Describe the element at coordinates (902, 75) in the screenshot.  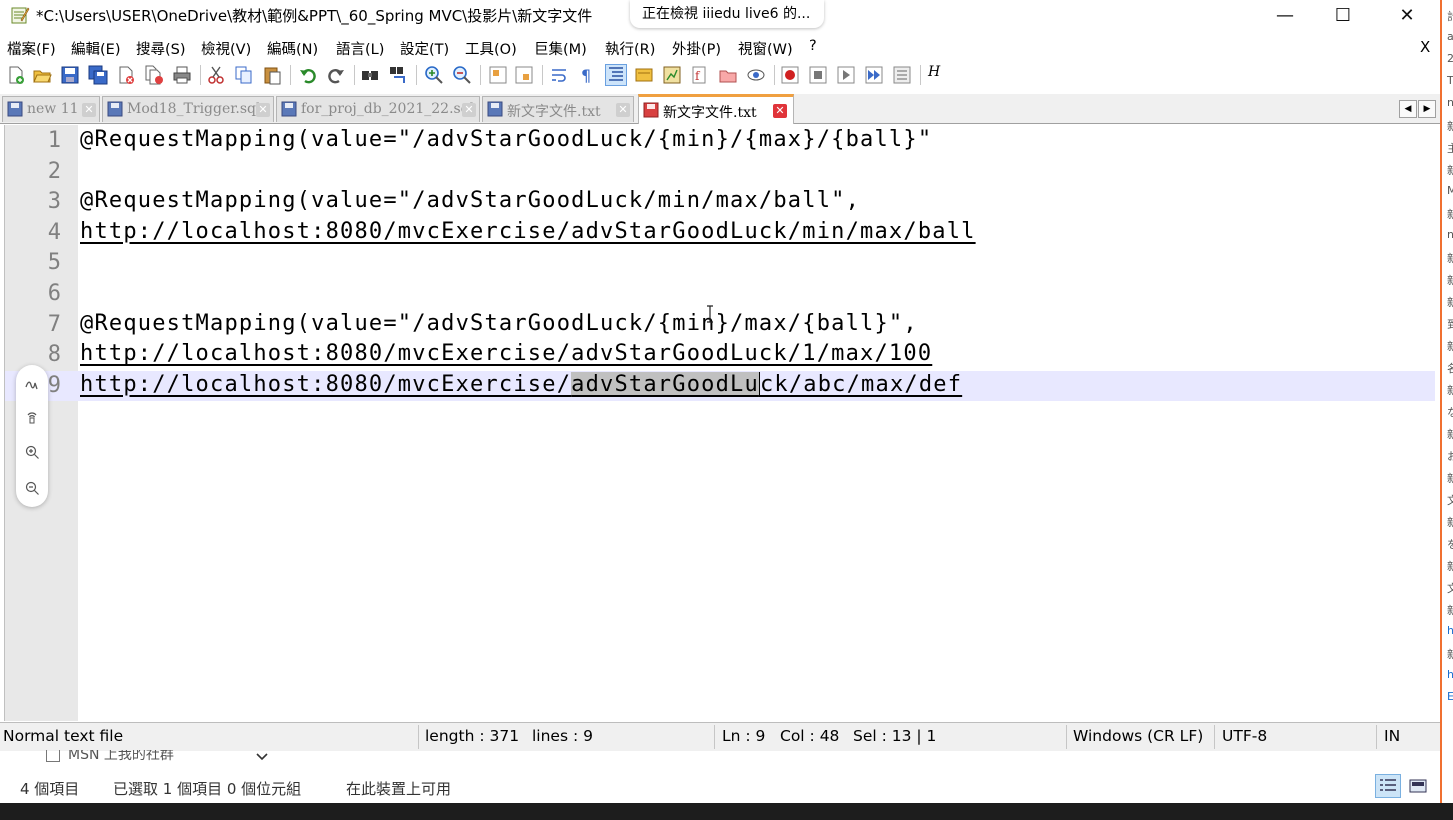
I see `save-macro-icon` at that location.